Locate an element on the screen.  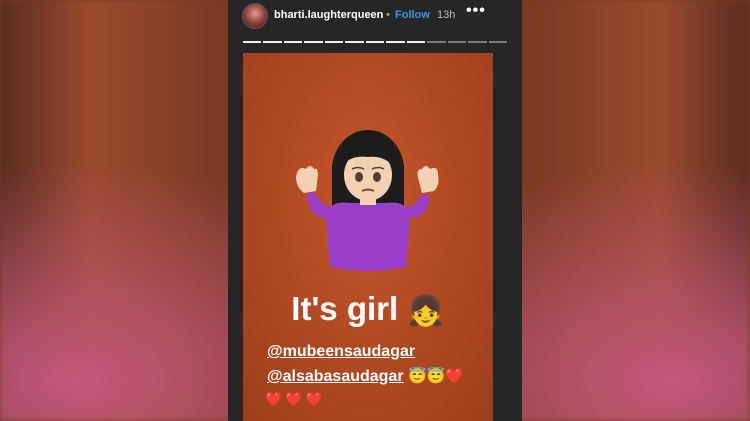
avatar is located at coordinates (255, 16).